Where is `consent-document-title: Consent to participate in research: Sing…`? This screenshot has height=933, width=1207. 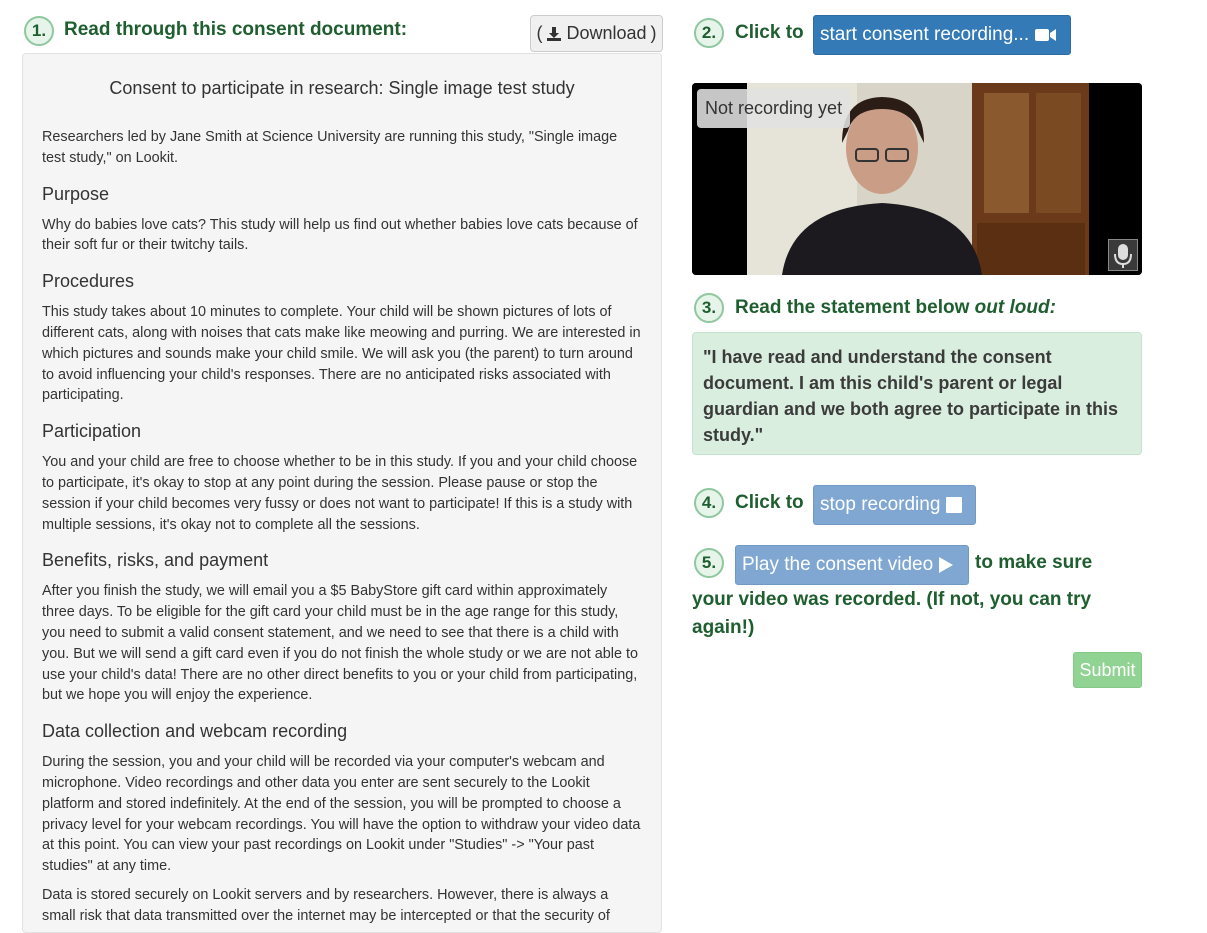 consent-document-title: Consent to participate in research: Sing… is located at coordinates (342, 88).